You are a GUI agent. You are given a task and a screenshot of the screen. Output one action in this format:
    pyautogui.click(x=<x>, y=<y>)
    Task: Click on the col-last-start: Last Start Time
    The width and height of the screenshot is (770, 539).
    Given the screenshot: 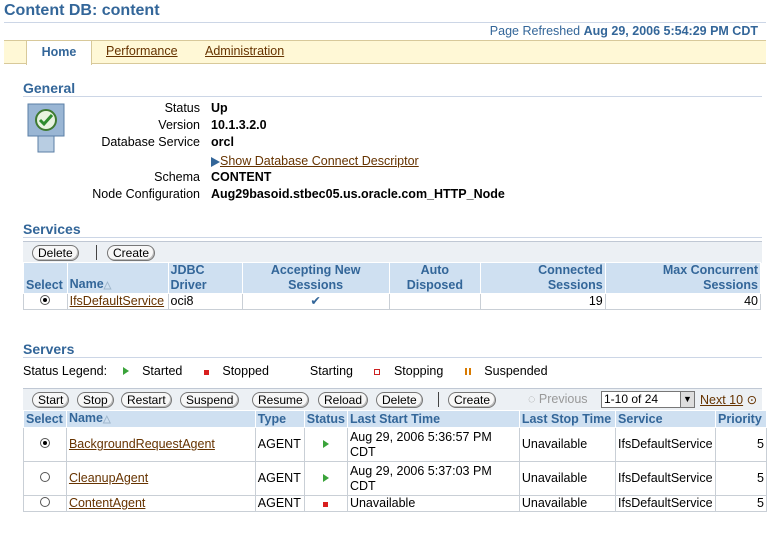 What is the action you would take?
    pyautogui.click(x=433, y=419)
    